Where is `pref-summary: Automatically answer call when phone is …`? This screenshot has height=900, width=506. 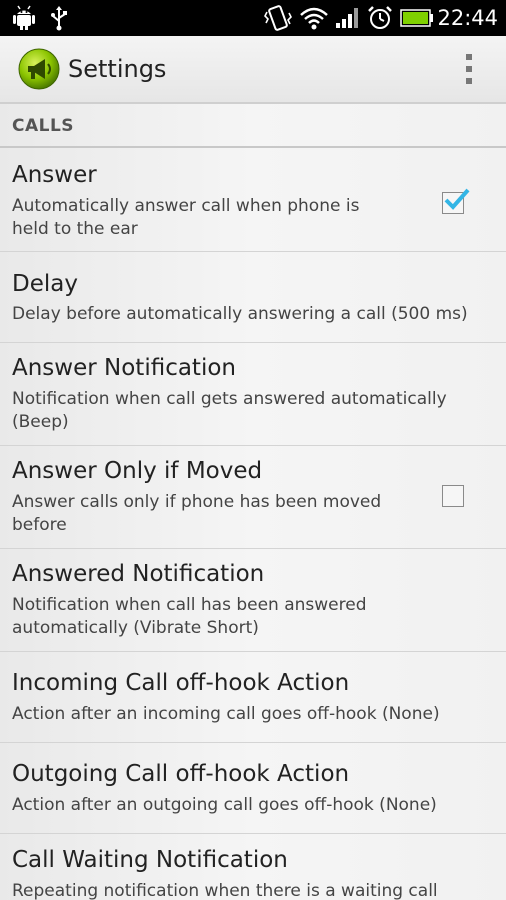
pref-summary: Automatically answer call when phone is … is located at coordinates (186, 217).